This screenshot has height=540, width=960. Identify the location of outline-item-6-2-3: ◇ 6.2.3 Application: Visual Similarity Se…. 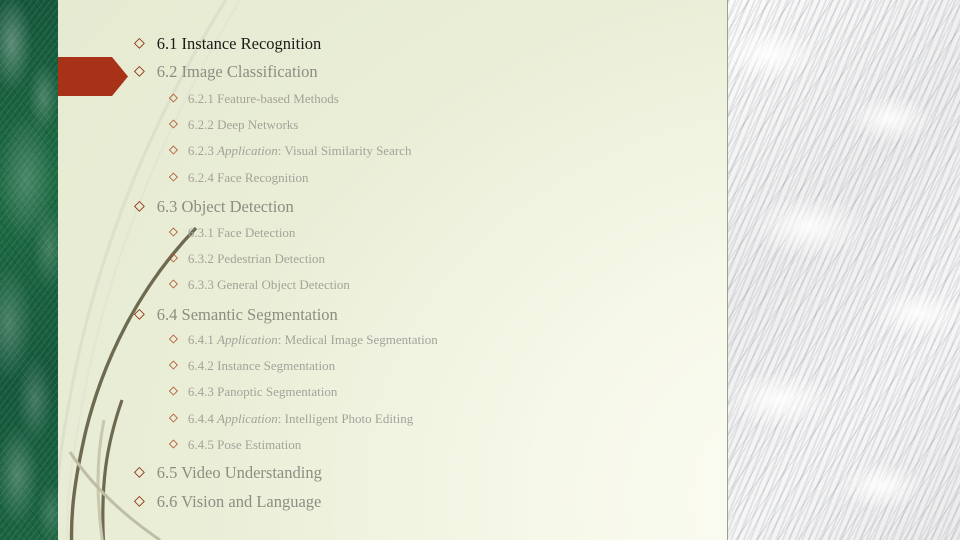
(290, 151).